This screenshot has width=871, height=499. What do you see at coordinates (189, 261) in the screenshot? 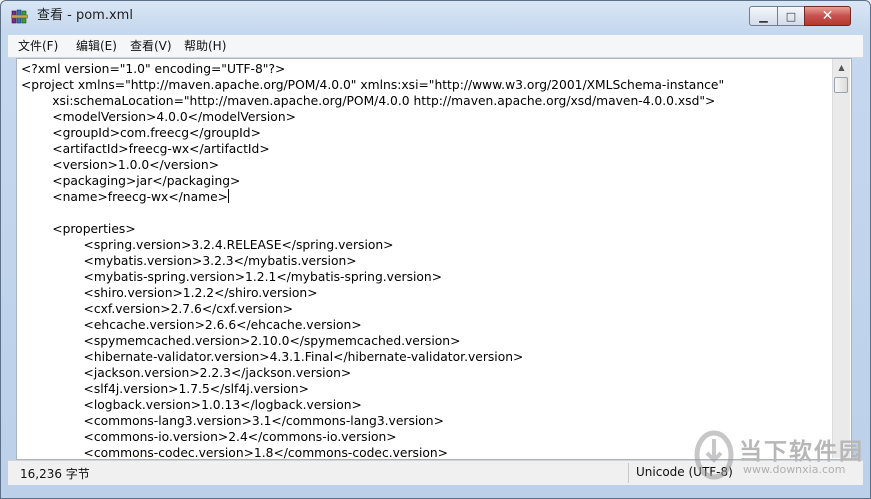
I see `code-line: <mybatis.version>3.2.3</mybatis.version>` at bounding box center [189, 261].